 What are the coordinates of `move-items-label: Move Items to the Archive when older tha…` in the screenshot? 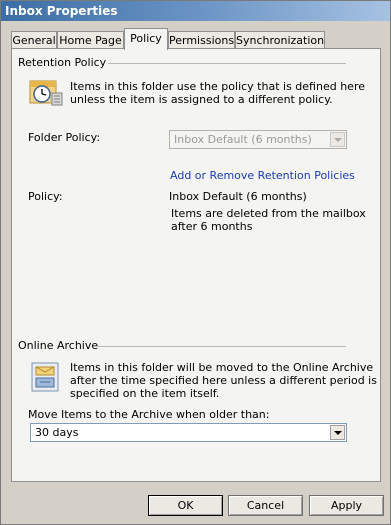 It's located at (149, 414).